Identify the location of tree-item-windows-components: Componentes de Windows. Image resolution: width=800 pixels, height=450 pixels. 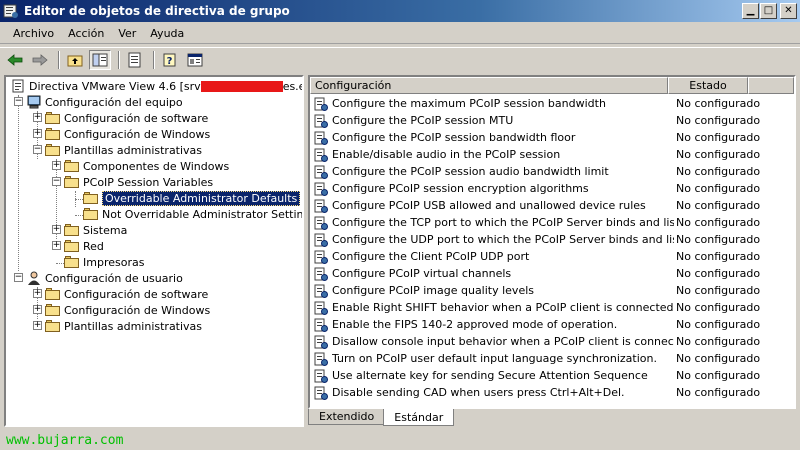
(146, 166).